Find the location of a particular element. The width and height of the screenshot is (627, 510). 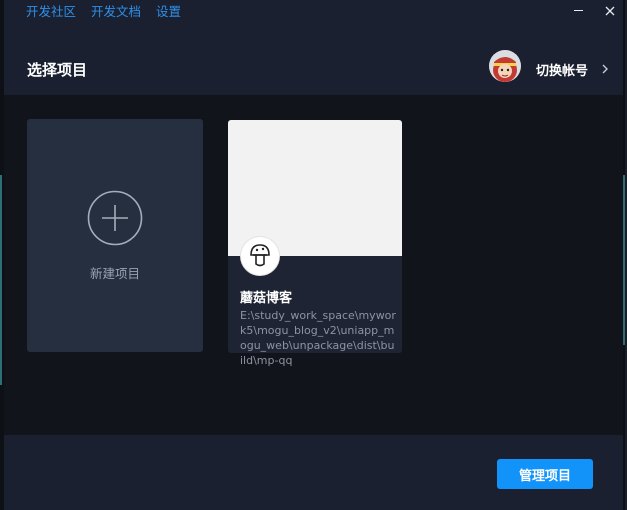

project-cover is located at coordinates (315, 188).